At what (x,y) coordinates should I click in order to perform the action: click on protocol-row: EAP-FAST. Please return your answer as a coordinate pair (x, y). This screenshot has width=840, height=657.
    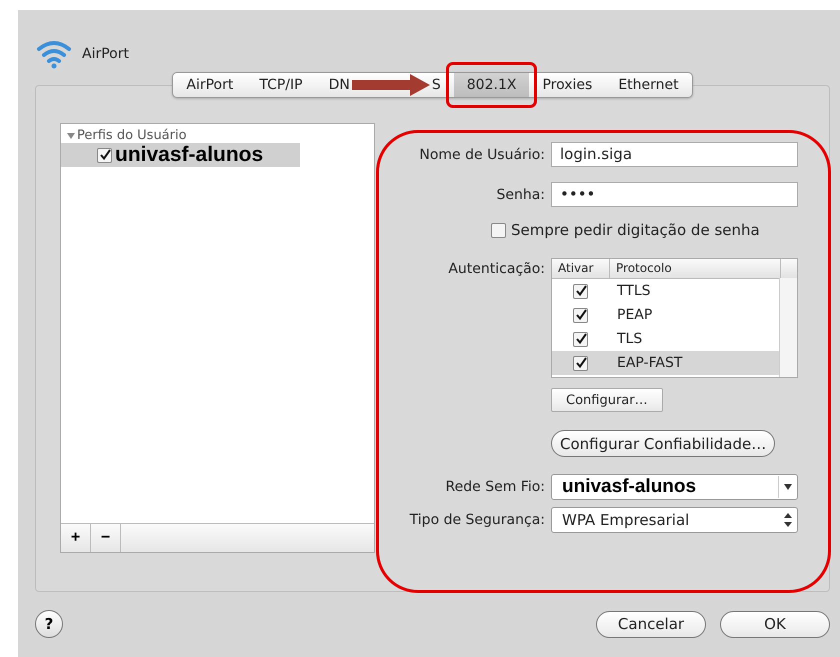
    Looking at the image, I should click on (665, 363).